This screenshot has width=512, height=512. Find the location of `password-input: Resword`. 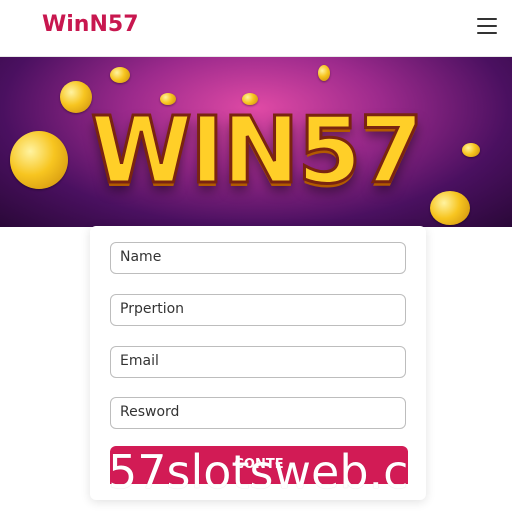

password-input: Resword is located at coordinates (258, 413).